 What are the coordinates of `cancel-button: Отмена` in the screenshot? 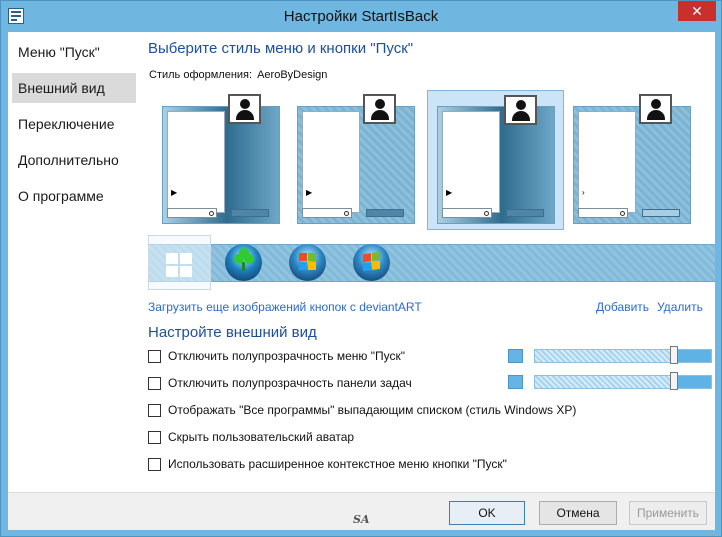 It's located at (578, 513).